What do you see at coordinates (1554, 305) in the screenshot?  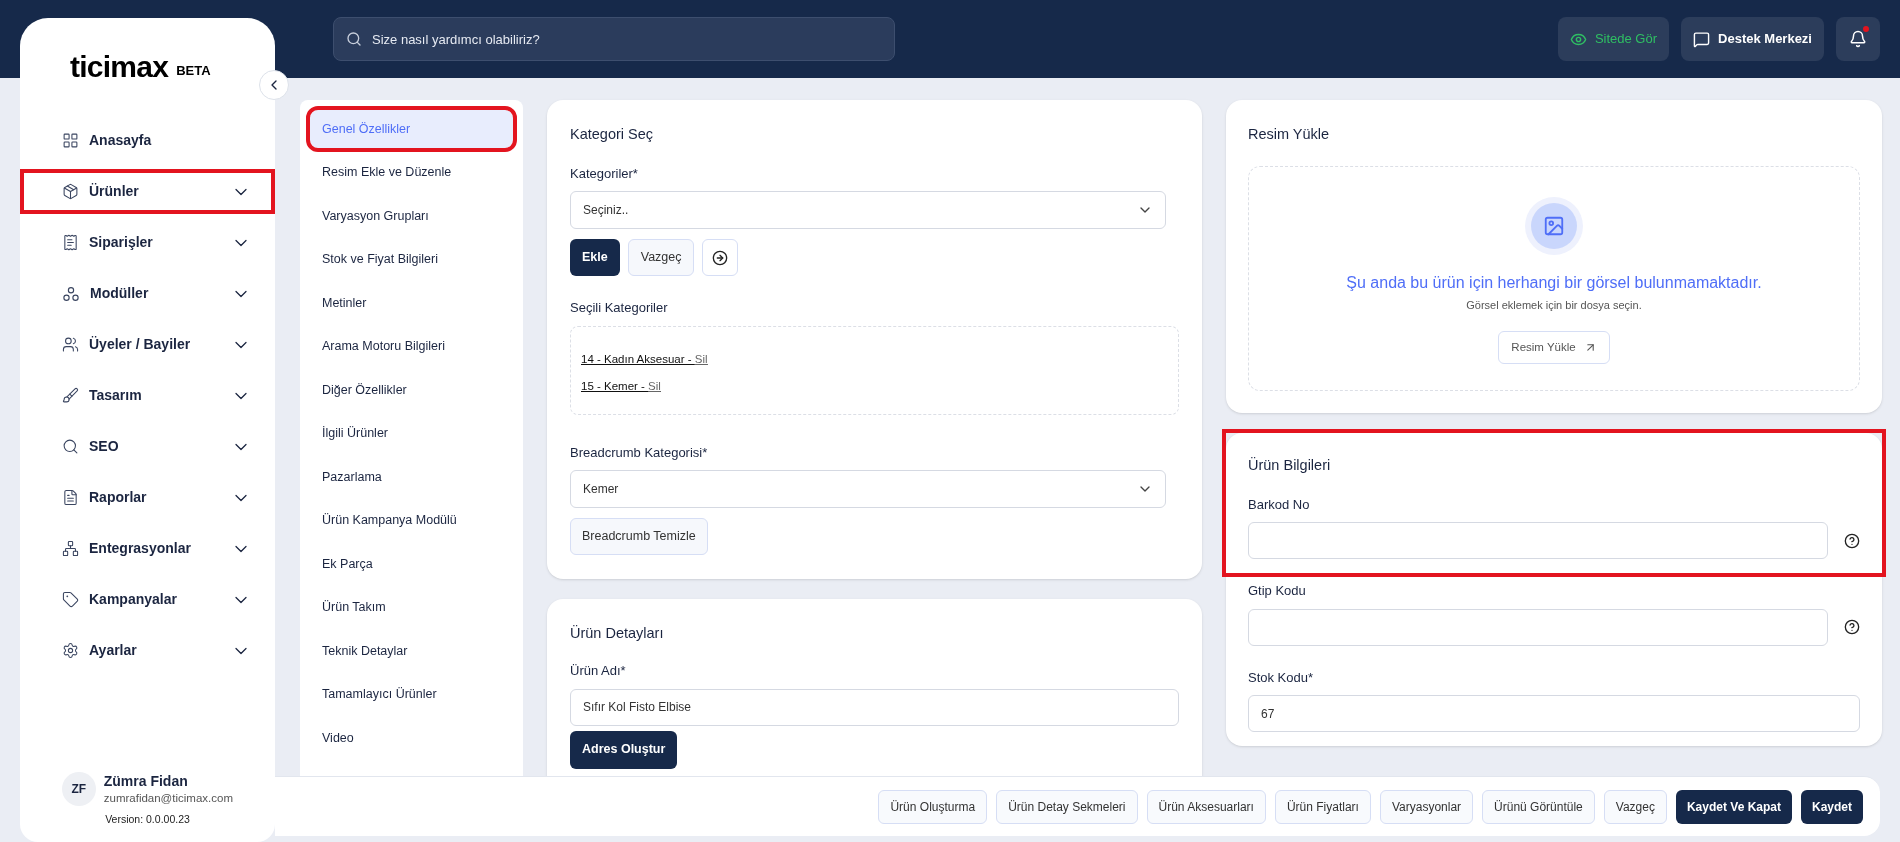 I see `empty-hint: Görsel eklemek için bir dosya seçin.` at bounding box center [1554, 305].